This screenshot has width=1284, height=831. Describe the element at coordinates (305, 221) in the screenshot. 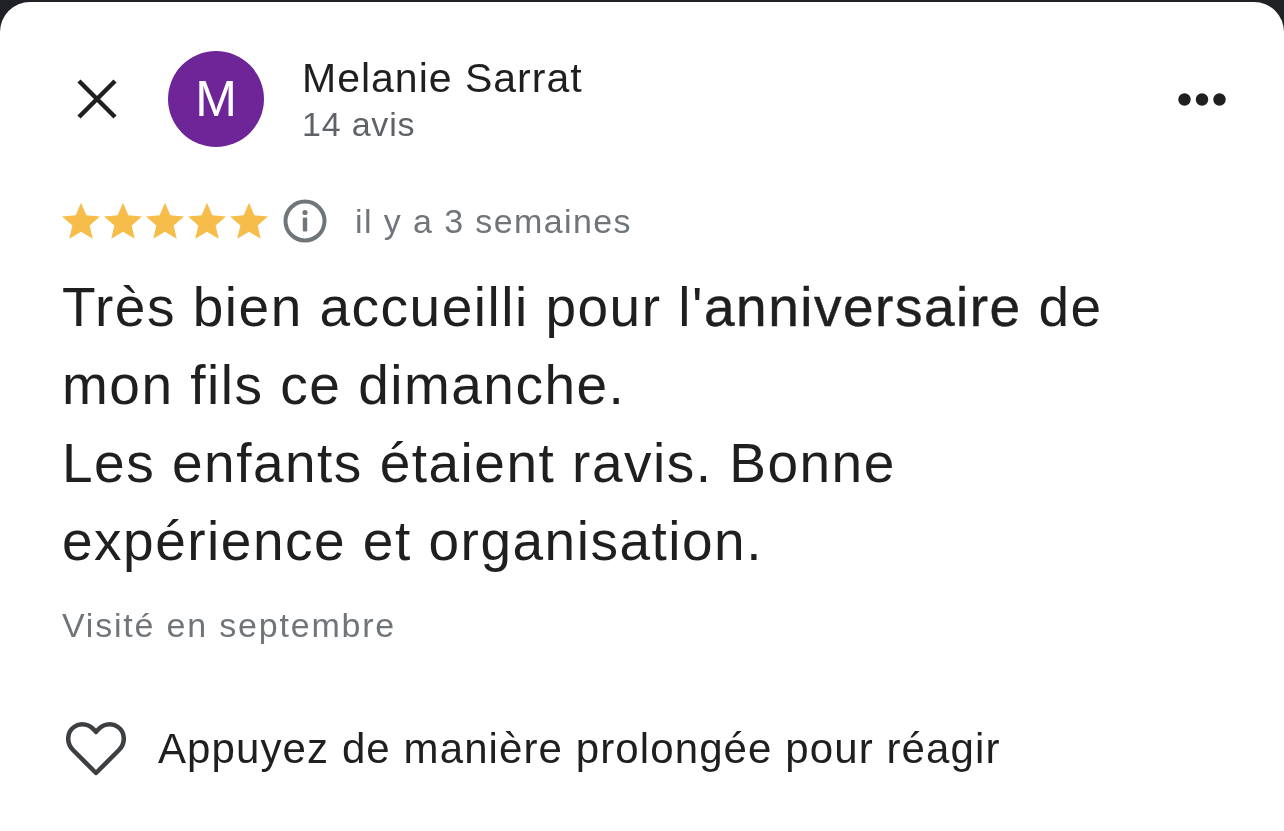

I see `info-icon` at that location.